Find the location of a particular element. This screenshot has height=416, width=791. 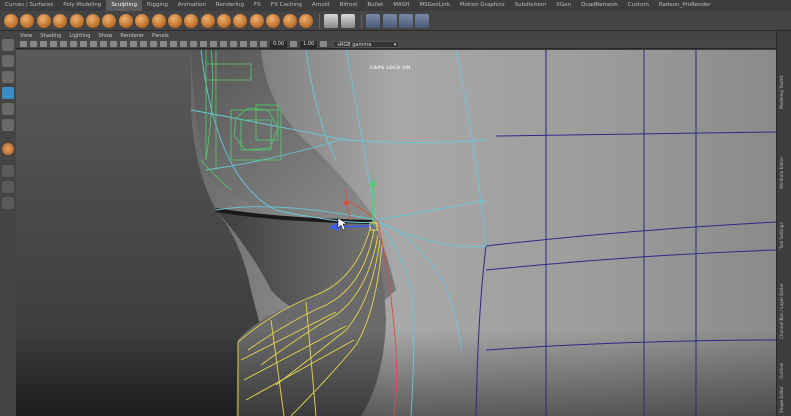

rotate-tool-icon is located at coordinates (8, 109).